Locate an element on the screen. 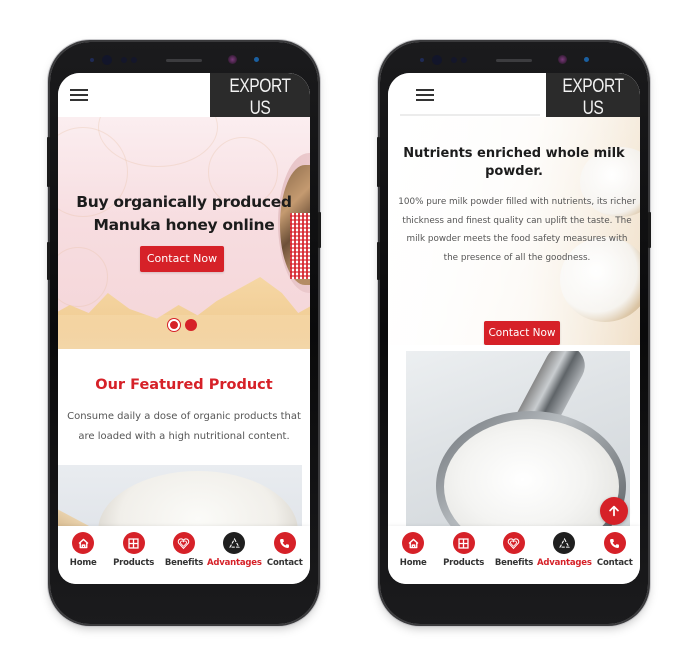 This screenshot has height=662, width=688. leaf-pattern is located at coordinates (83, 277).